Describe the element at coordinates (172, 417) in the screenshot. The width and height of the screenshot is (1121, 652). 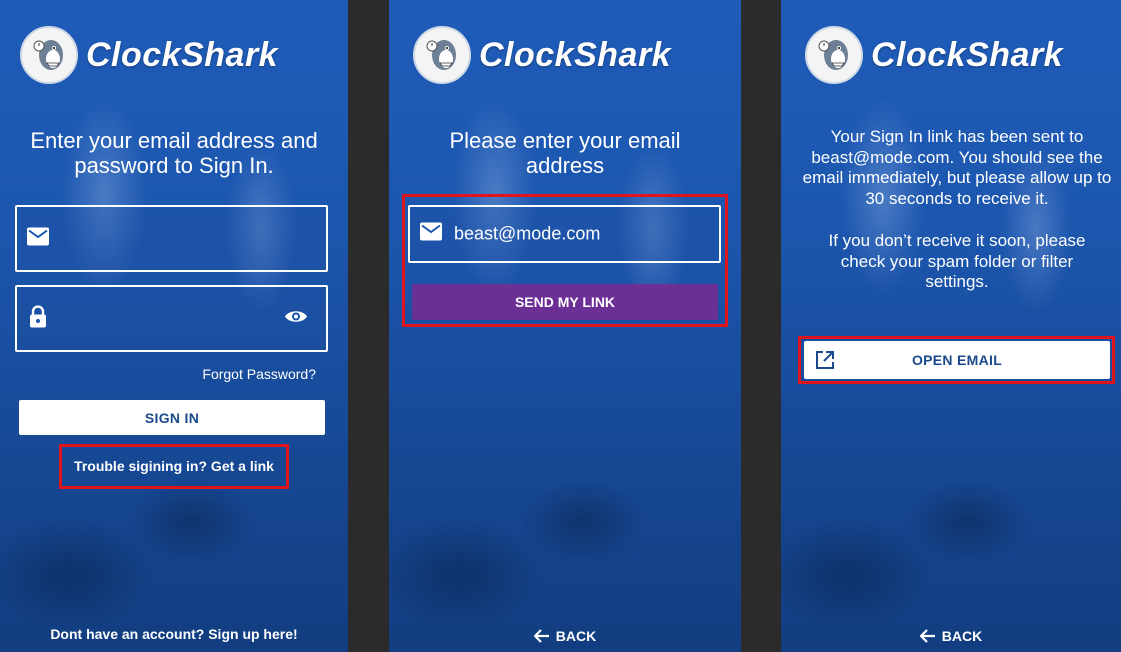
I see `sign-in-button: SIGN IN` at that location.